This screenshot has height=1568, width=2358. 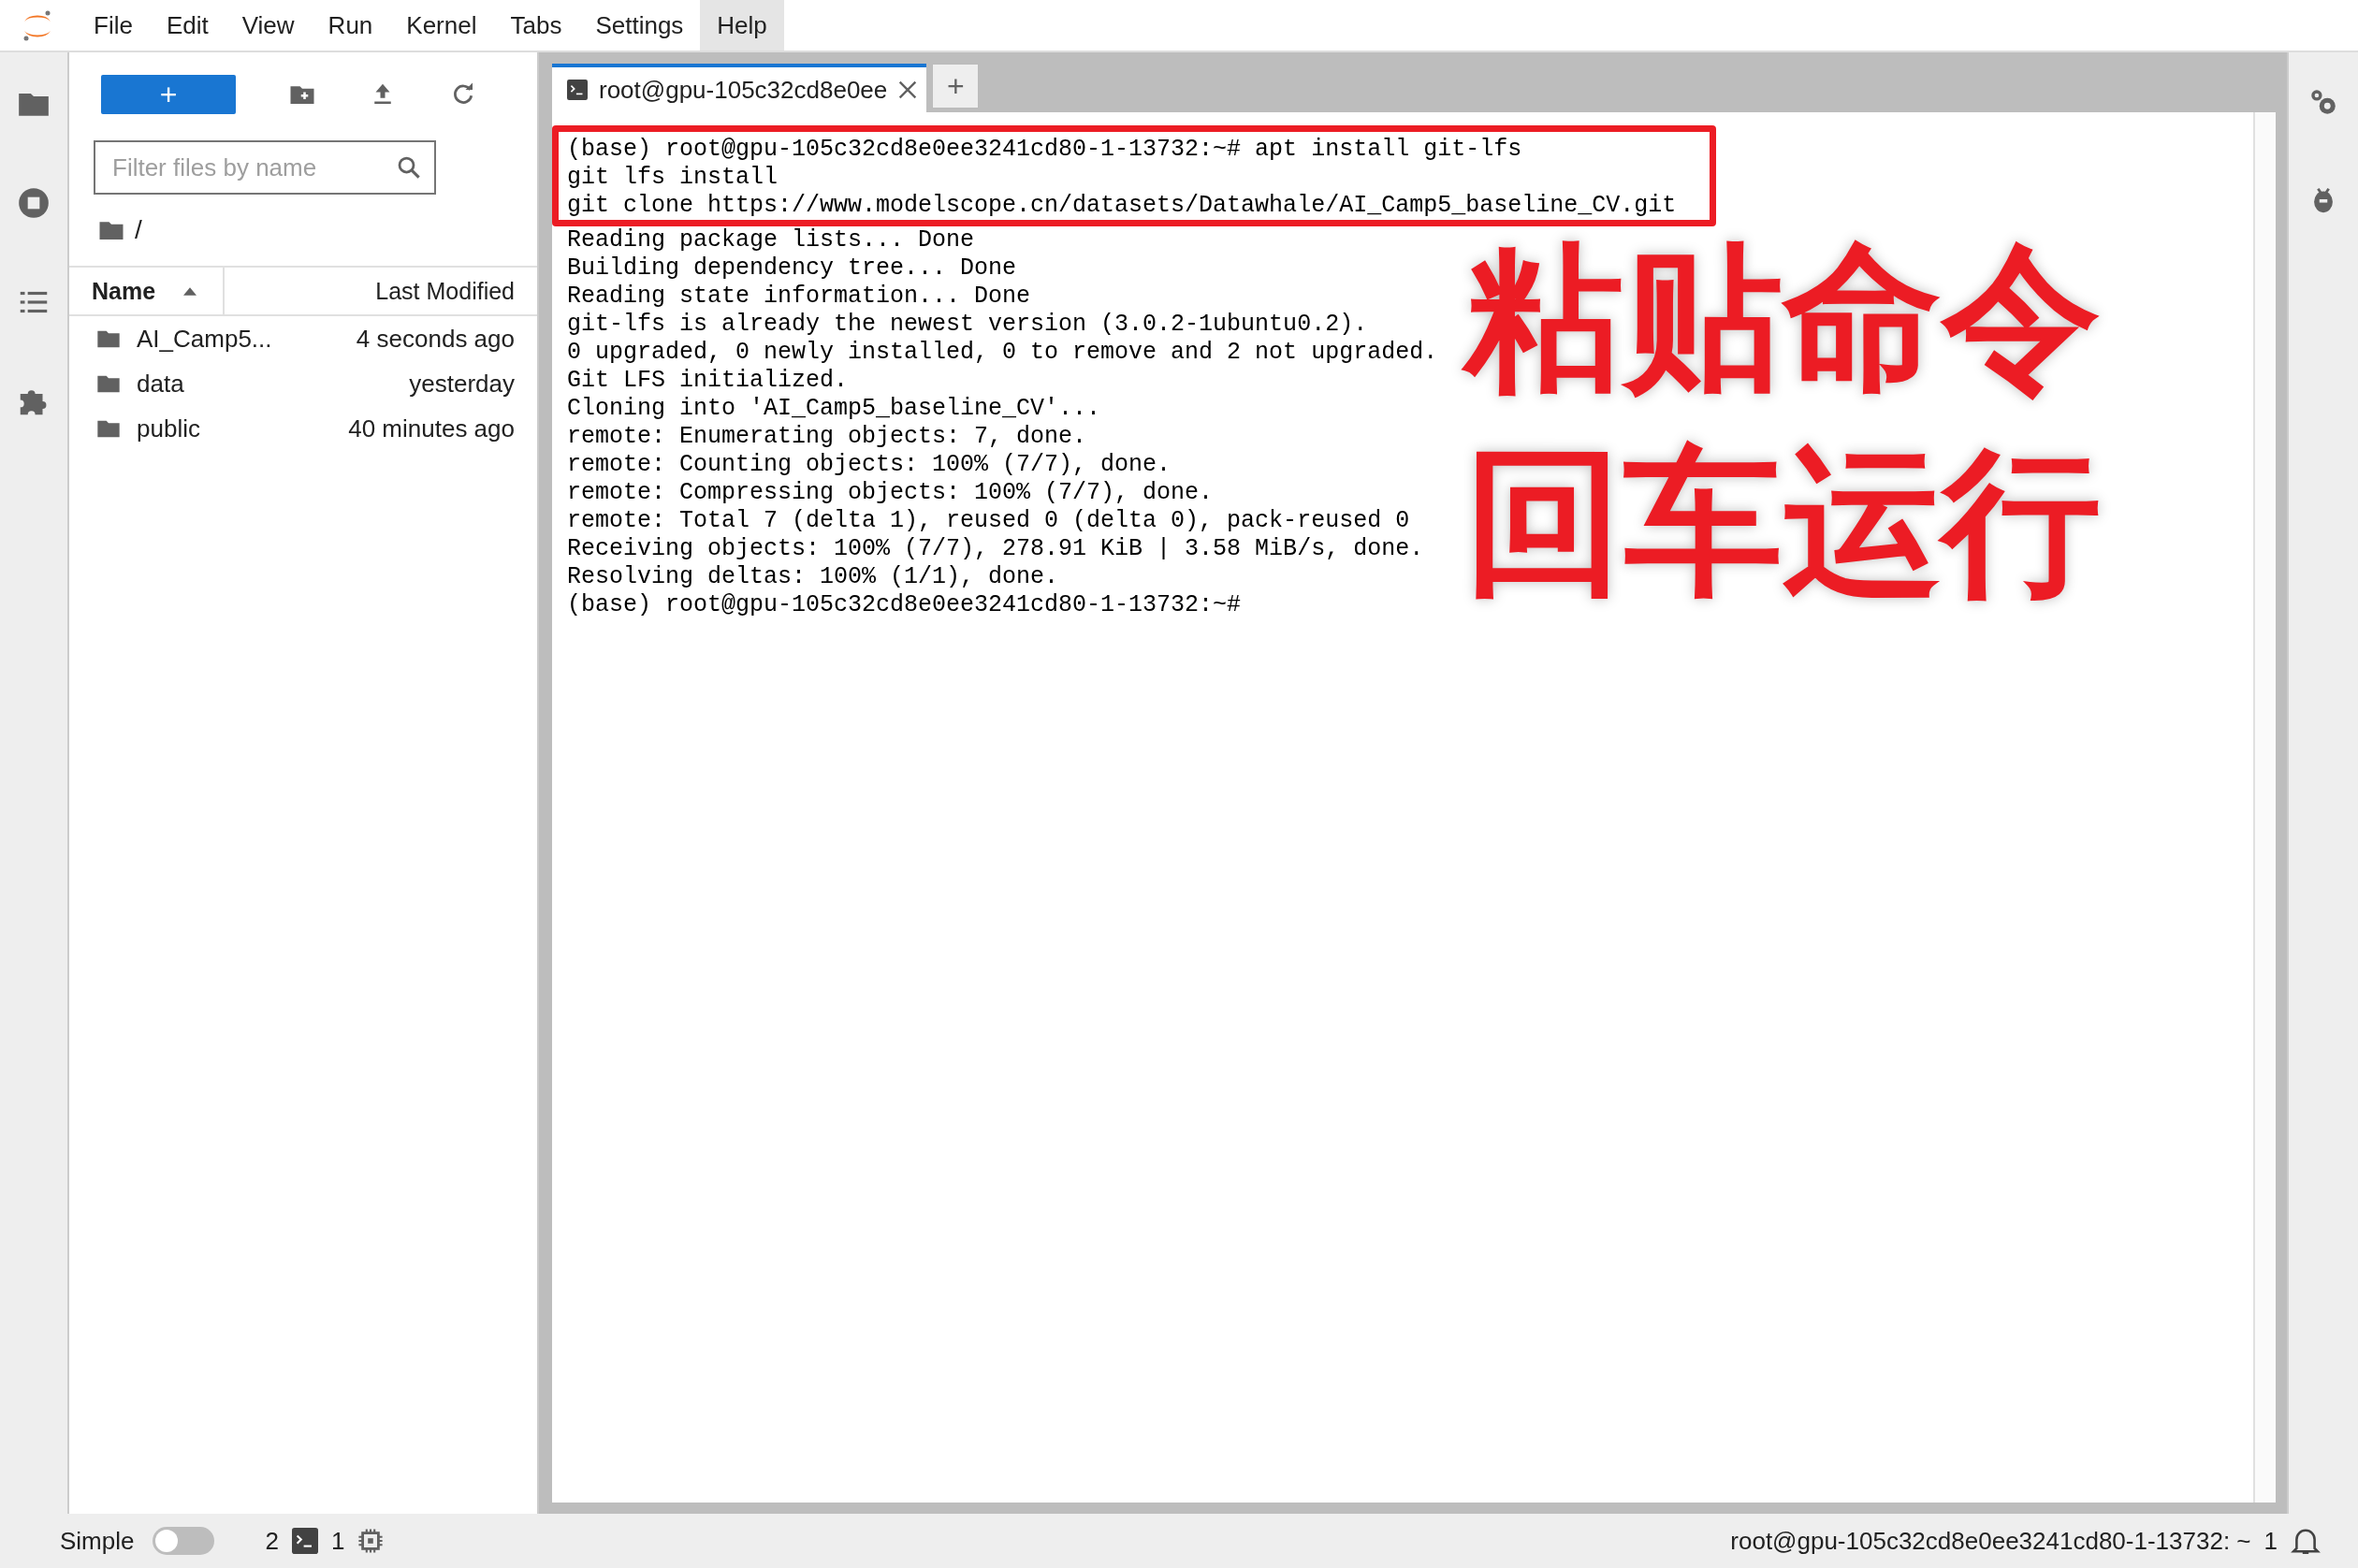 I want to click on terminal-tab: root@gpu-105c32cd8e0ee, so click(x=739, y=88).